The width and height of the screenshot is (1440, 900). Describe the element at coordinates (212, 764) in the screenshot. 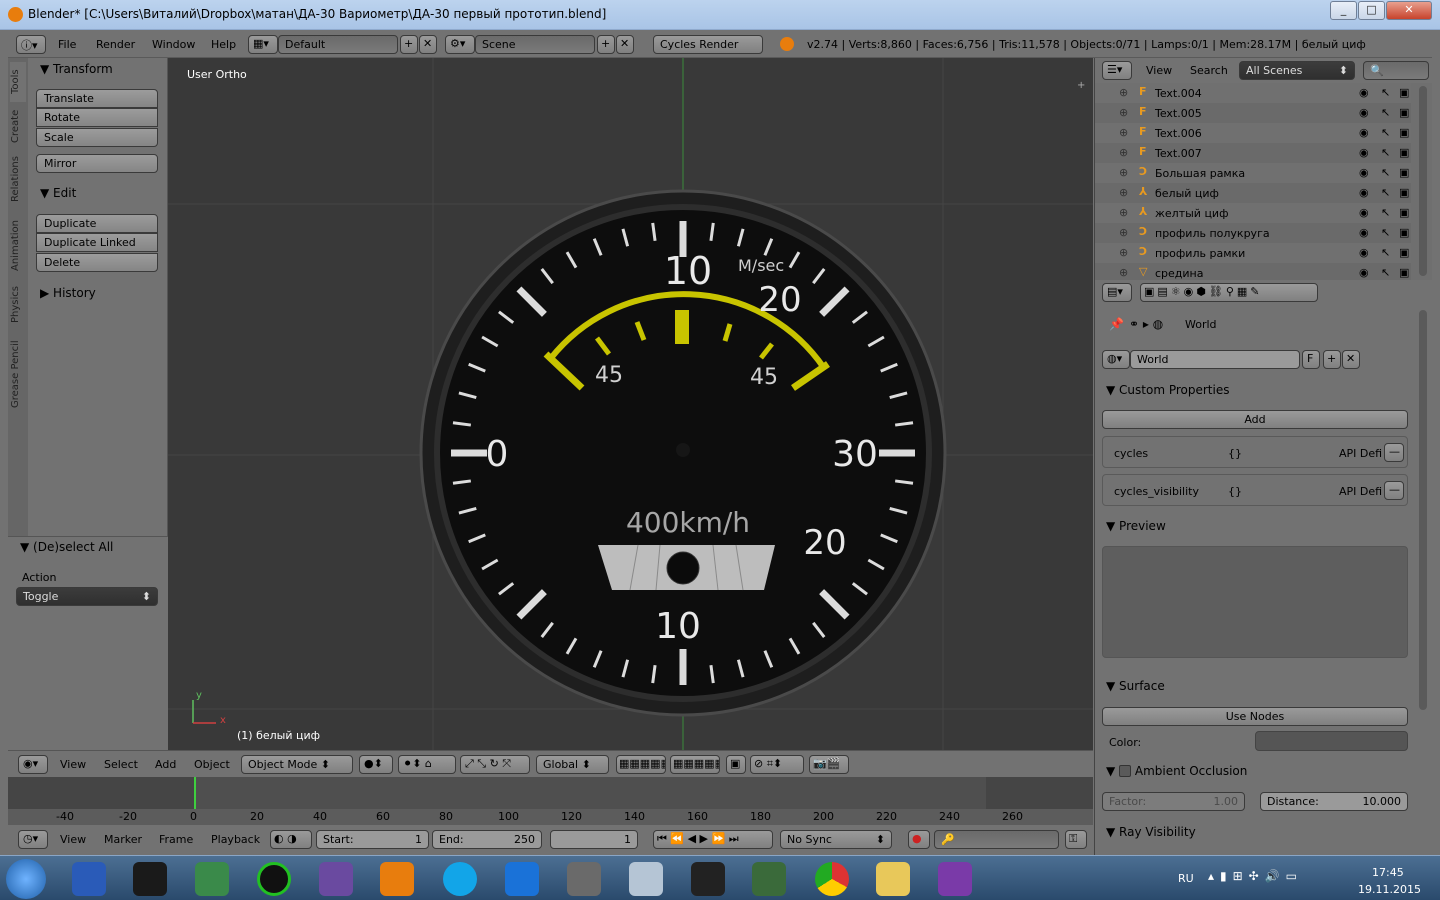

I see `menu-object: Object` at that location.